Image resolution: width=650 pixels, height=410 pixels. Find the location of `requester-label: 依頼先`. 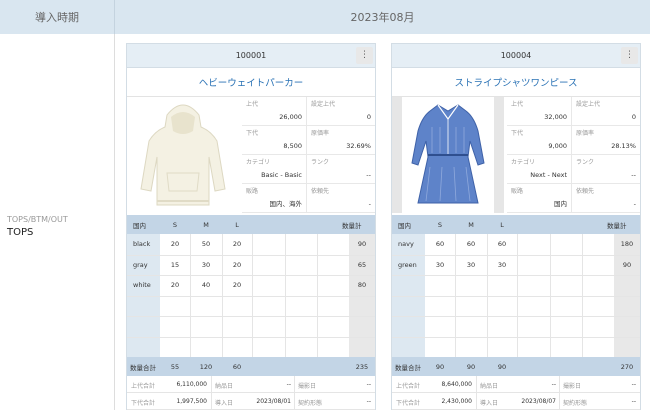

requester-label: 依頼先 is located at coordinates (585, 191).